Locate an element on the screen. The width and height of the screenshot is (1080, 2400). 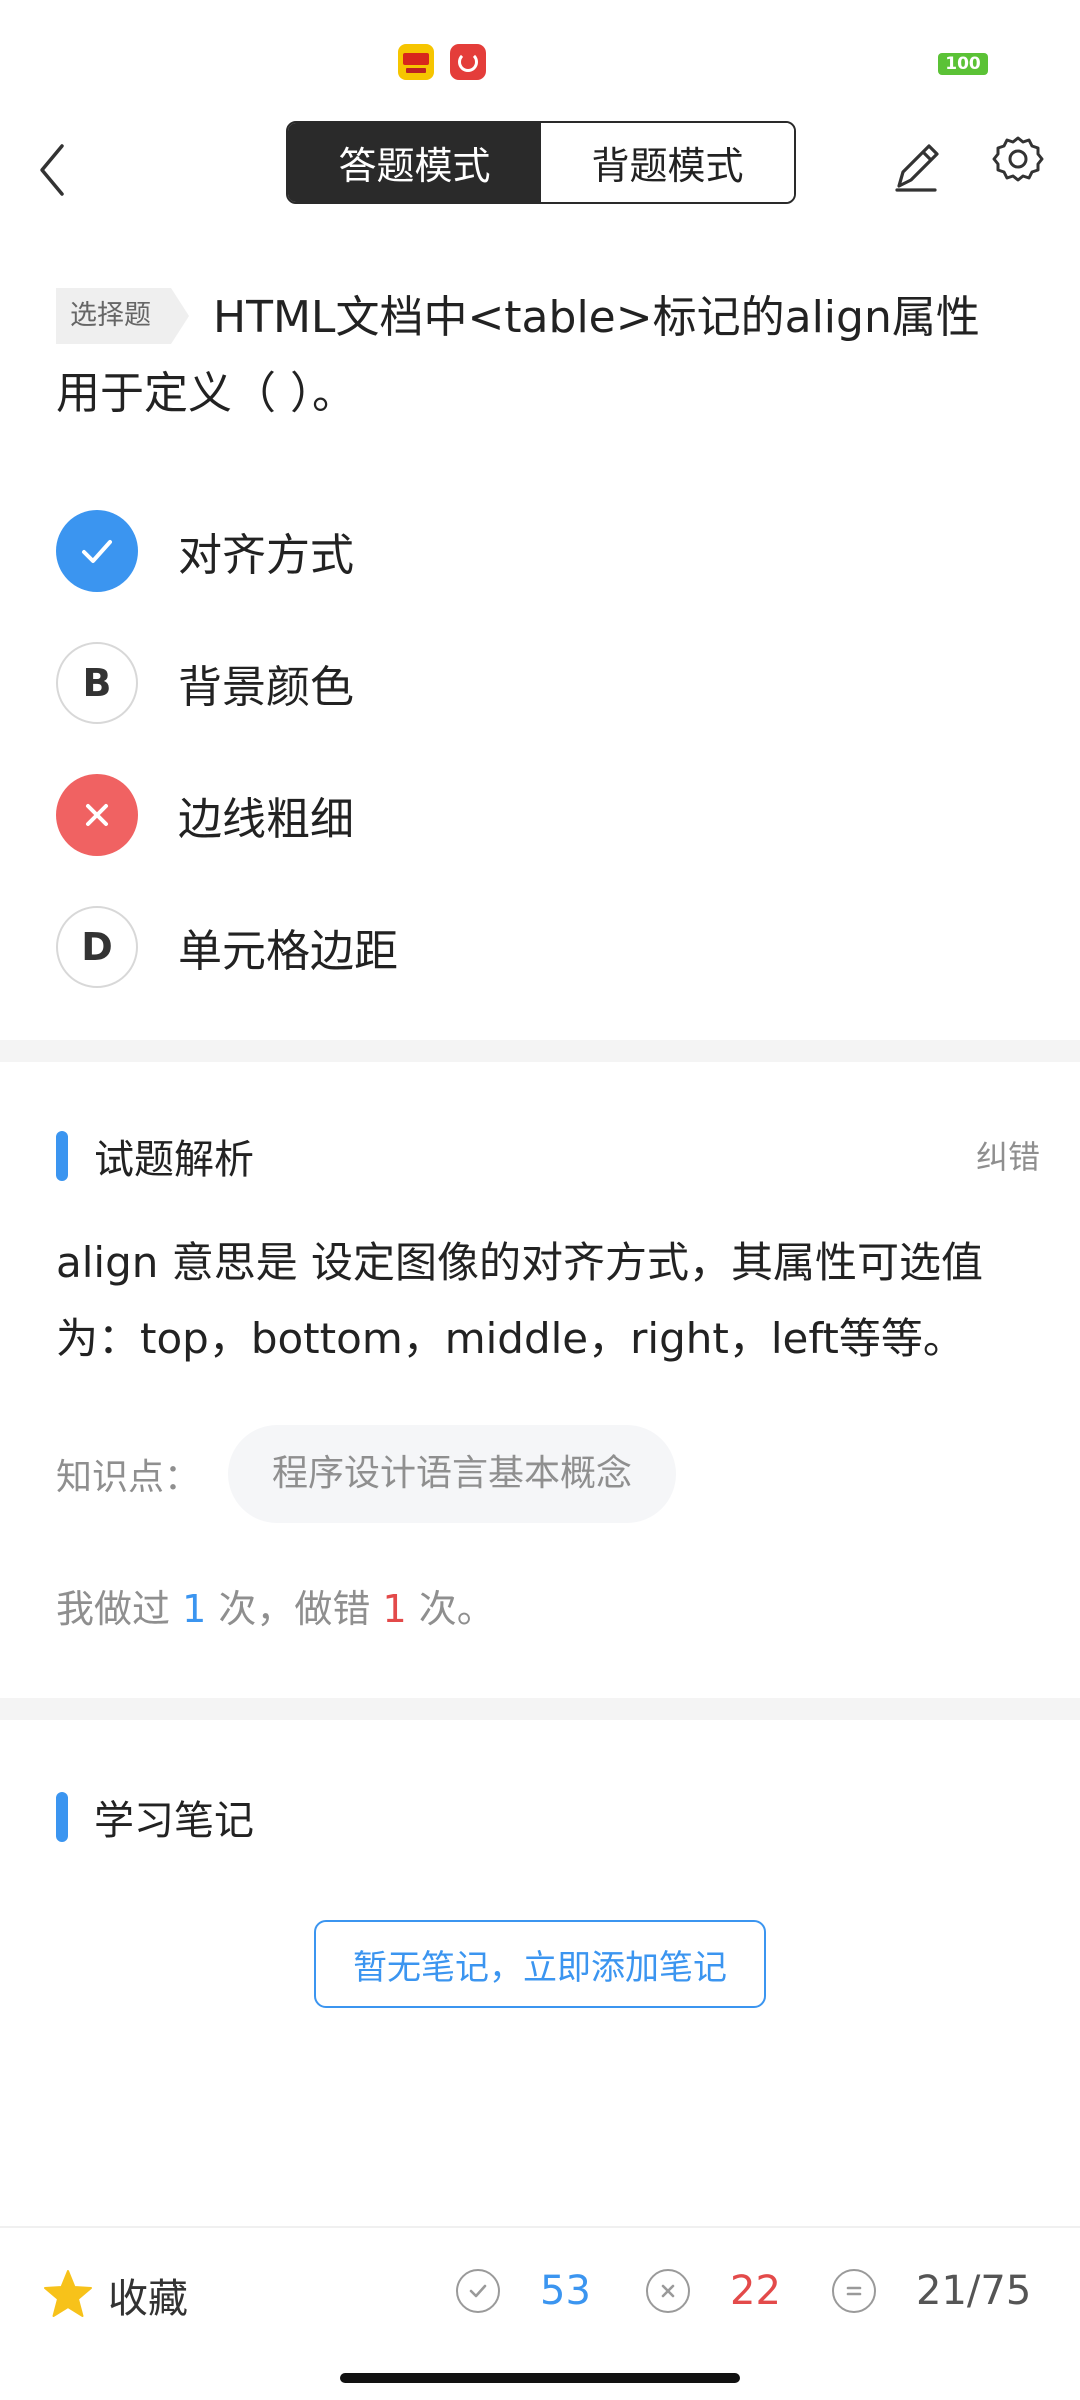
settings-button is located at coordinates (1018, 163).